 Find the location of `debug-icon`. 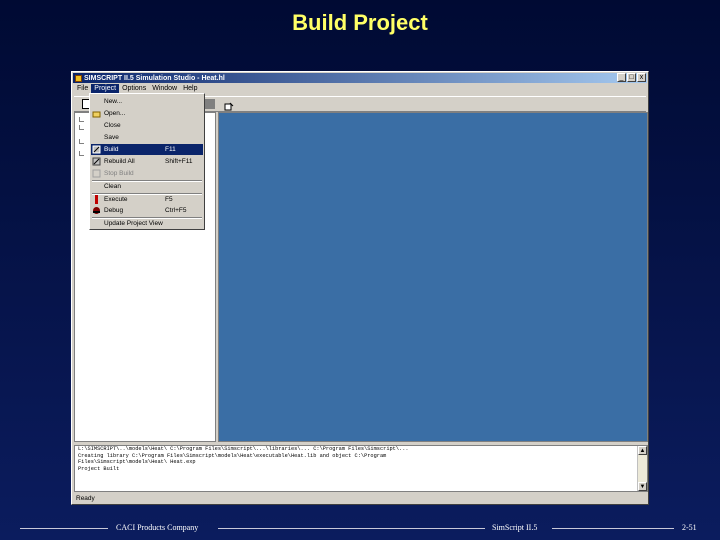

debug-icon is located at coordinates (96, 210).